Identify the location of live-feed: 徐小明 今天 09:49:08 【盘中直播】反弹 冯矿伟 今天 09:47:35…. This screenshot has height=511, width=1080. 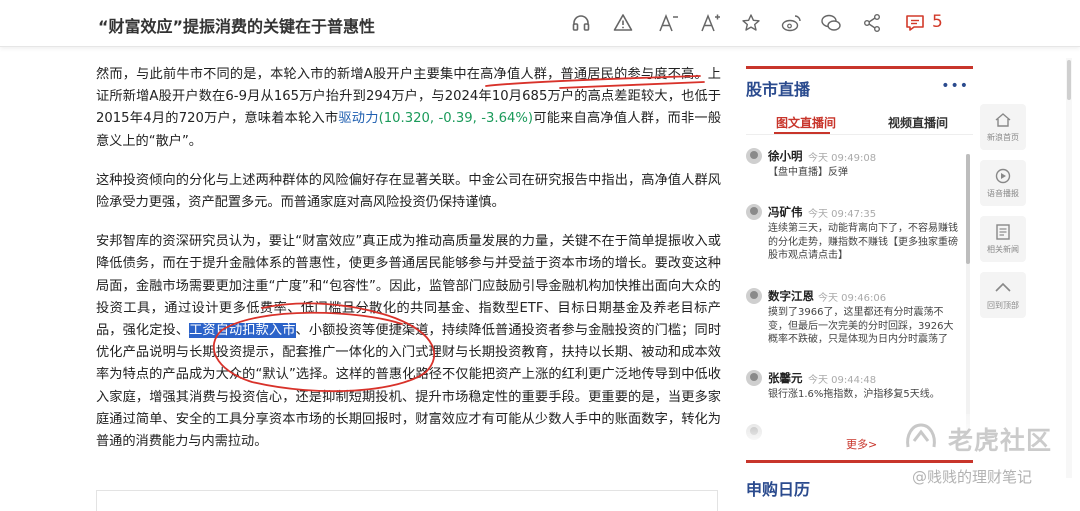
(855, 296).